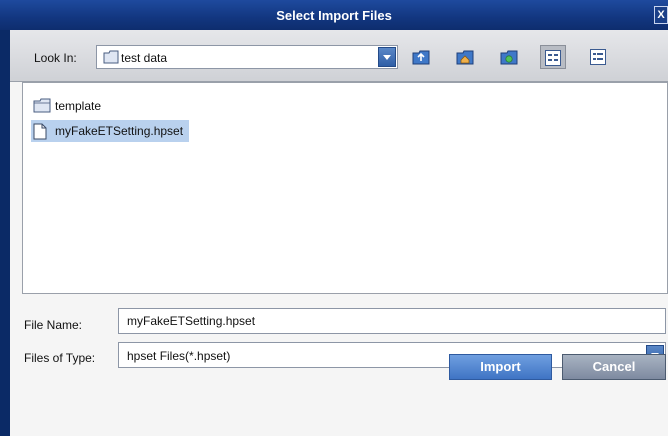 This screenshot has height=436, width=668. I want to click on import-button: Import, so click(500, 367).